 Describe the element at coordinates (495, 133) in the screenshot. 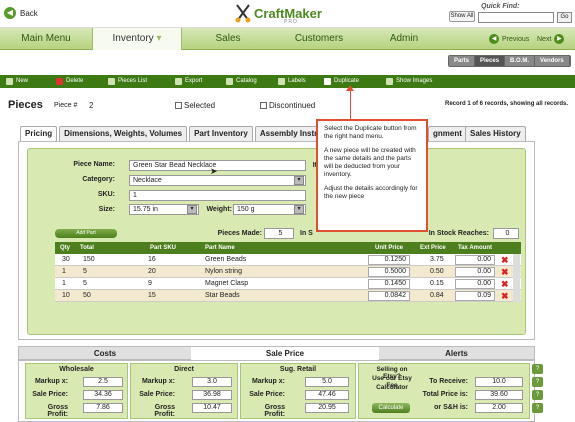

I see `tab-sales-history: Sales History` at that location.